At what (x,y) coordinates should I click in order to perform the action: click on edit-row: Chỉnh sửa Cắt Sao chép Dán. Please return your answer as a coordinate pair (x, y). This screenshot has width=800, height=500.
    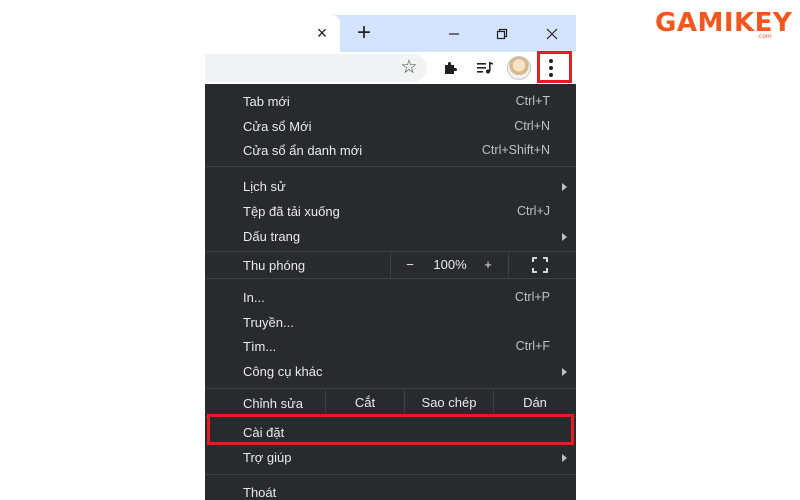
    Looking at the image, I should click on (390, 403).